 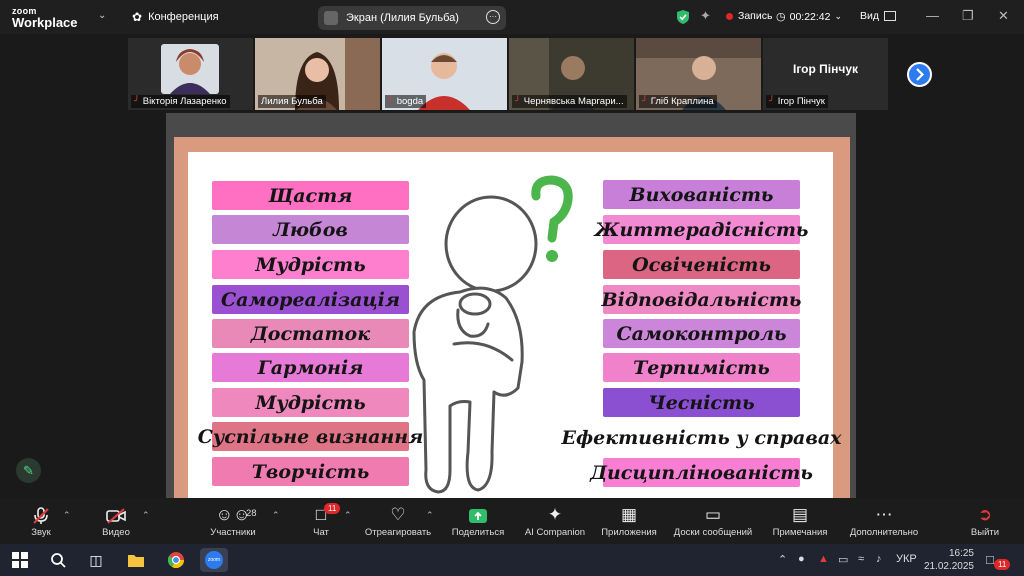 I want to click on minimize-icon: —, so click(x=932, y=15).